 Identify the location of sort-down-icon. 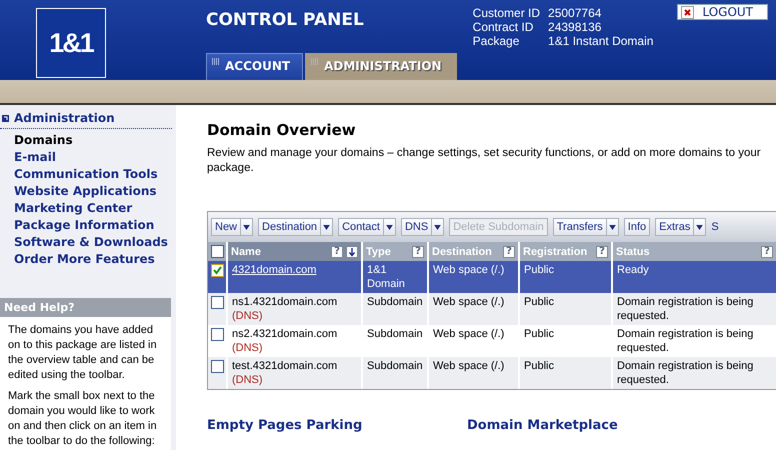
(352, 252).